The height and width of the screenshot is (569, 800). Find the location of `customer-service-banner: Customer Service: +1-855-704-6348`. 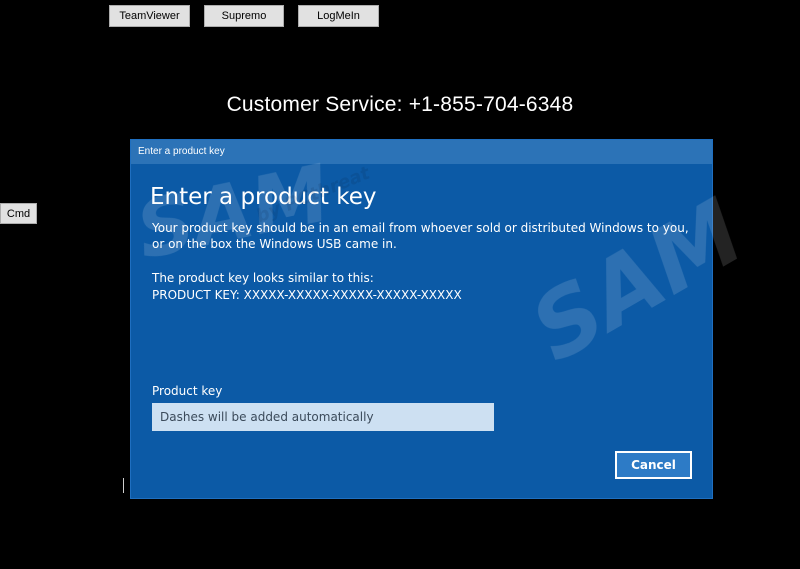

customer-service-banner: Customer Service: +1-855-704-6348 is located at coordinates (400, 104).